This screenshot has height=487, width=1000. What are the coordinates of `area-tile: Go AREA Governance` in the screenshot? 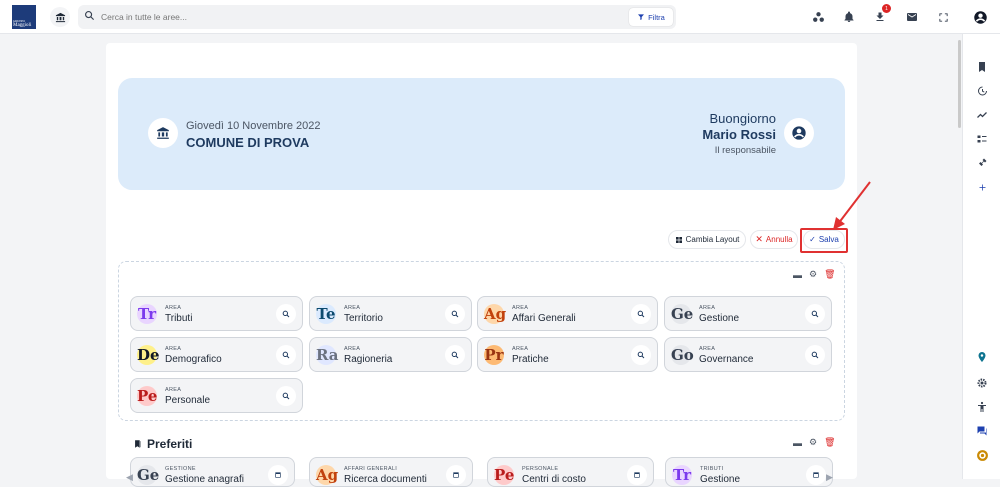 It's located at (748, 354).